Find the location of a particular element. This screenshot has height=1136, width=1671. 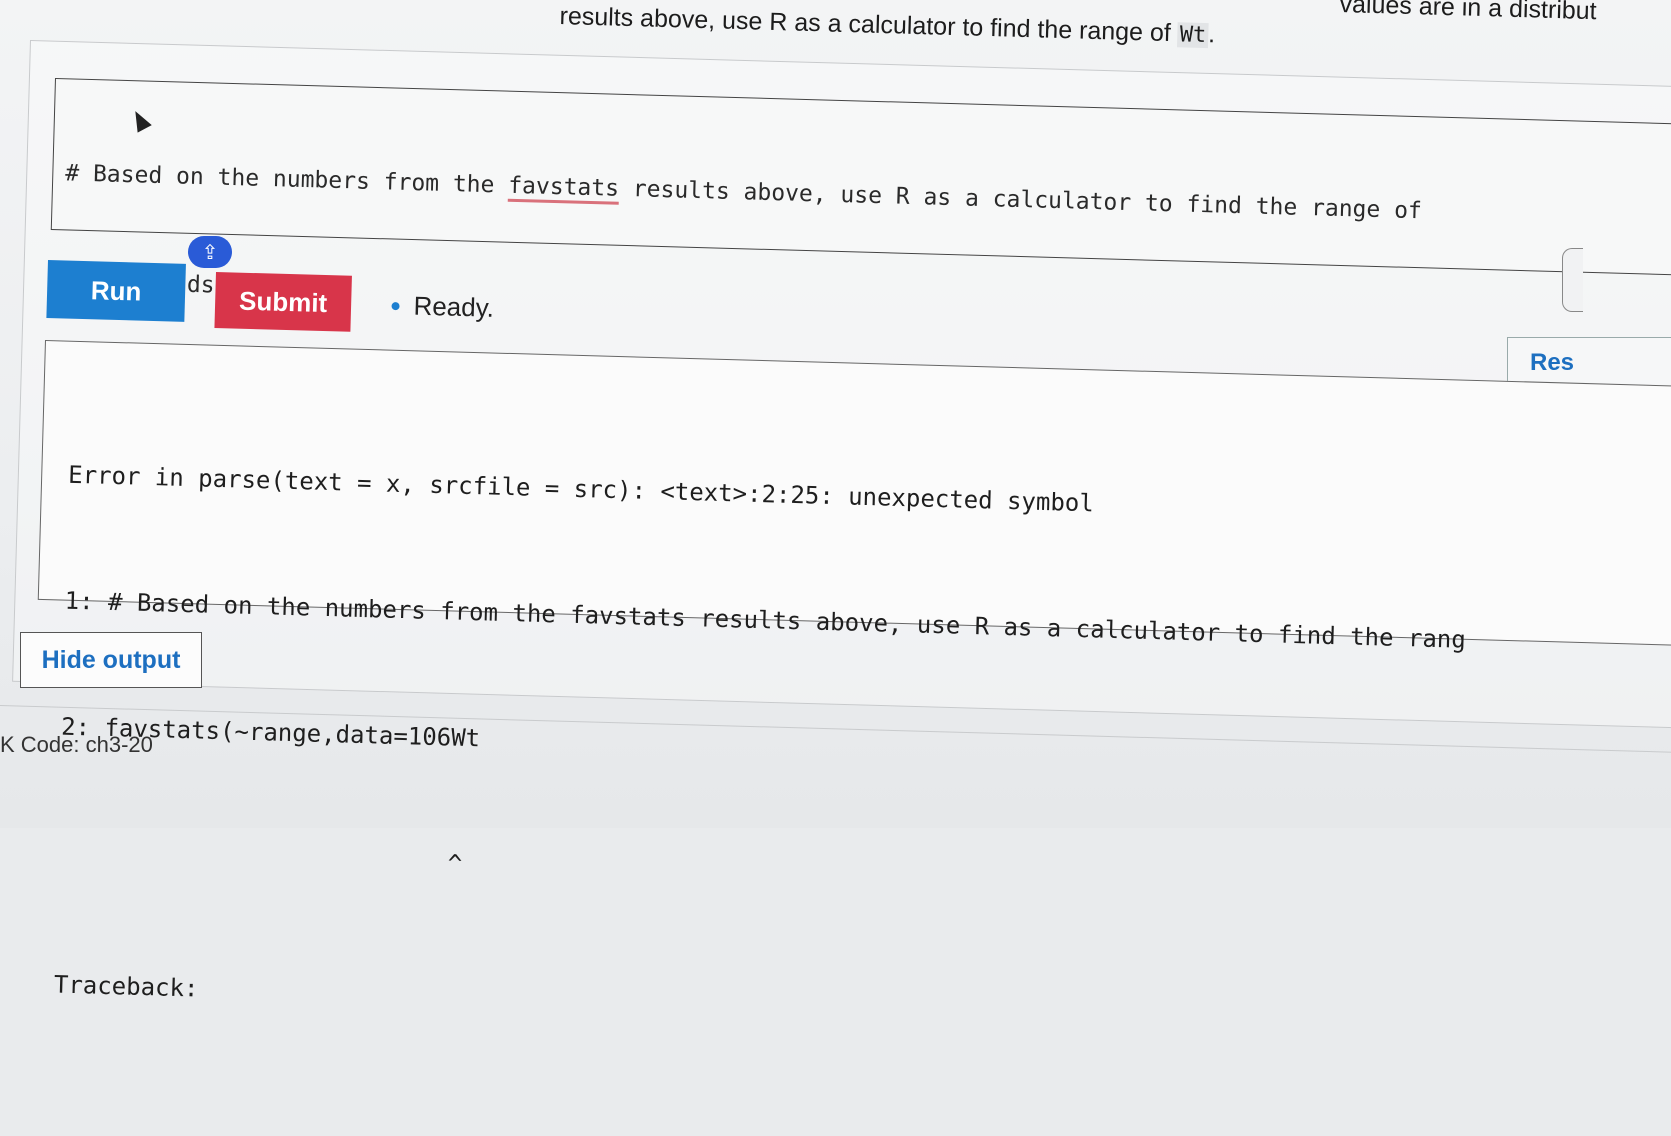

prompt-code-ref: Wt is located at coordinates (1193, 35).